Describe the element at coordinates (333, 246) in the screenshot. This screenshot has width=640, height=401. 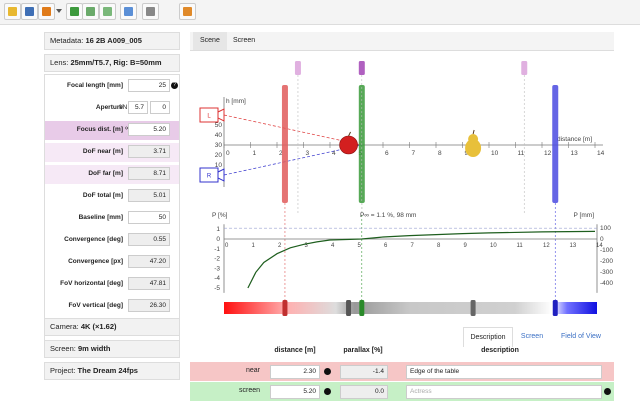
I see `parallax-x-tick-label: 4` at that location.